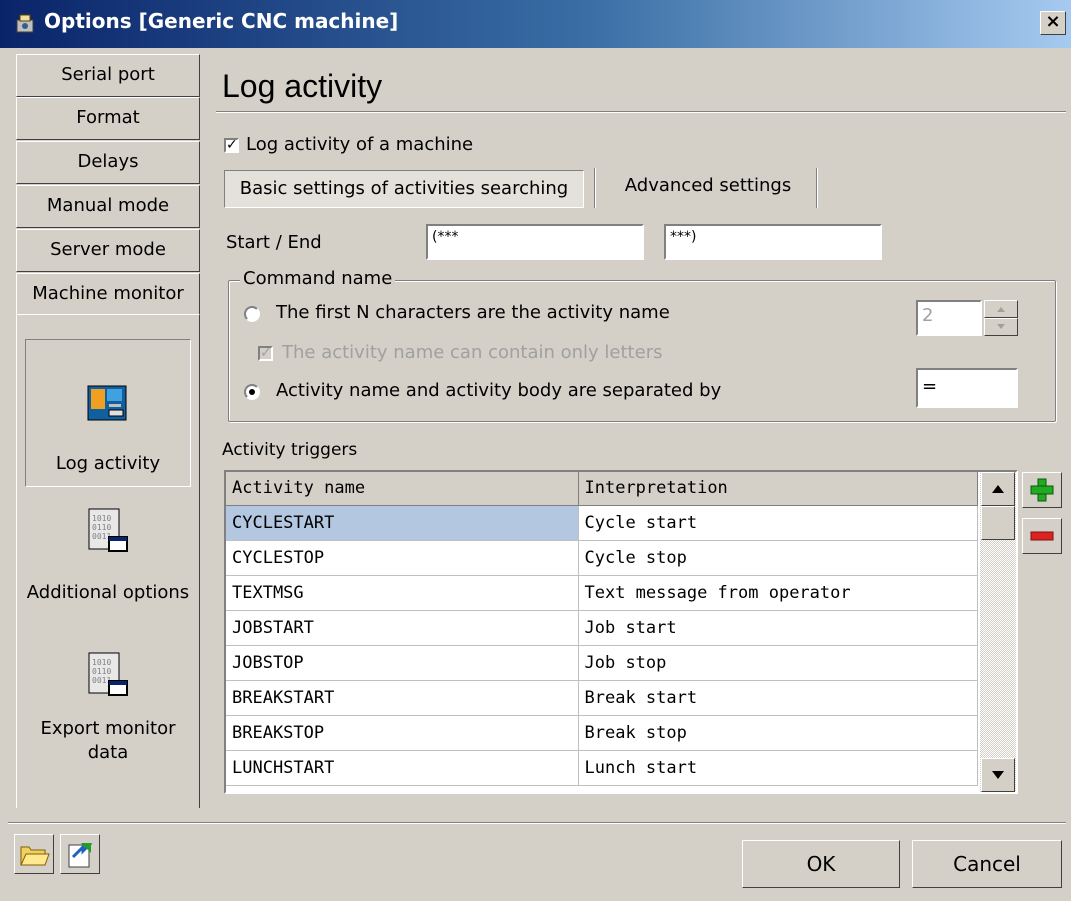  I want to click on arrow-down-icon, so click(998, 775).